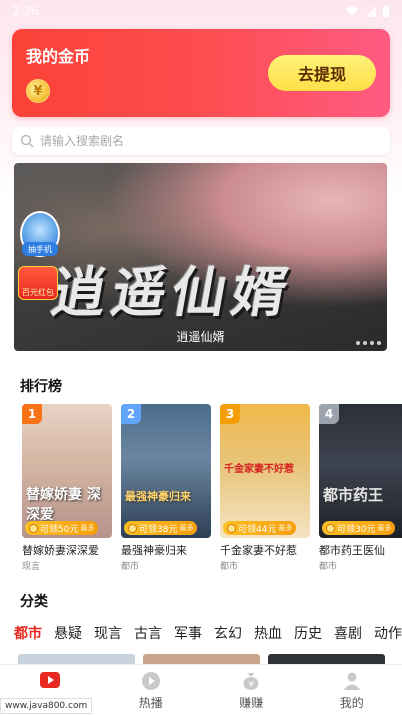 This screenshot has height=716, width=402. I want to click on watermark: www.java800.com, so click(46, 706).